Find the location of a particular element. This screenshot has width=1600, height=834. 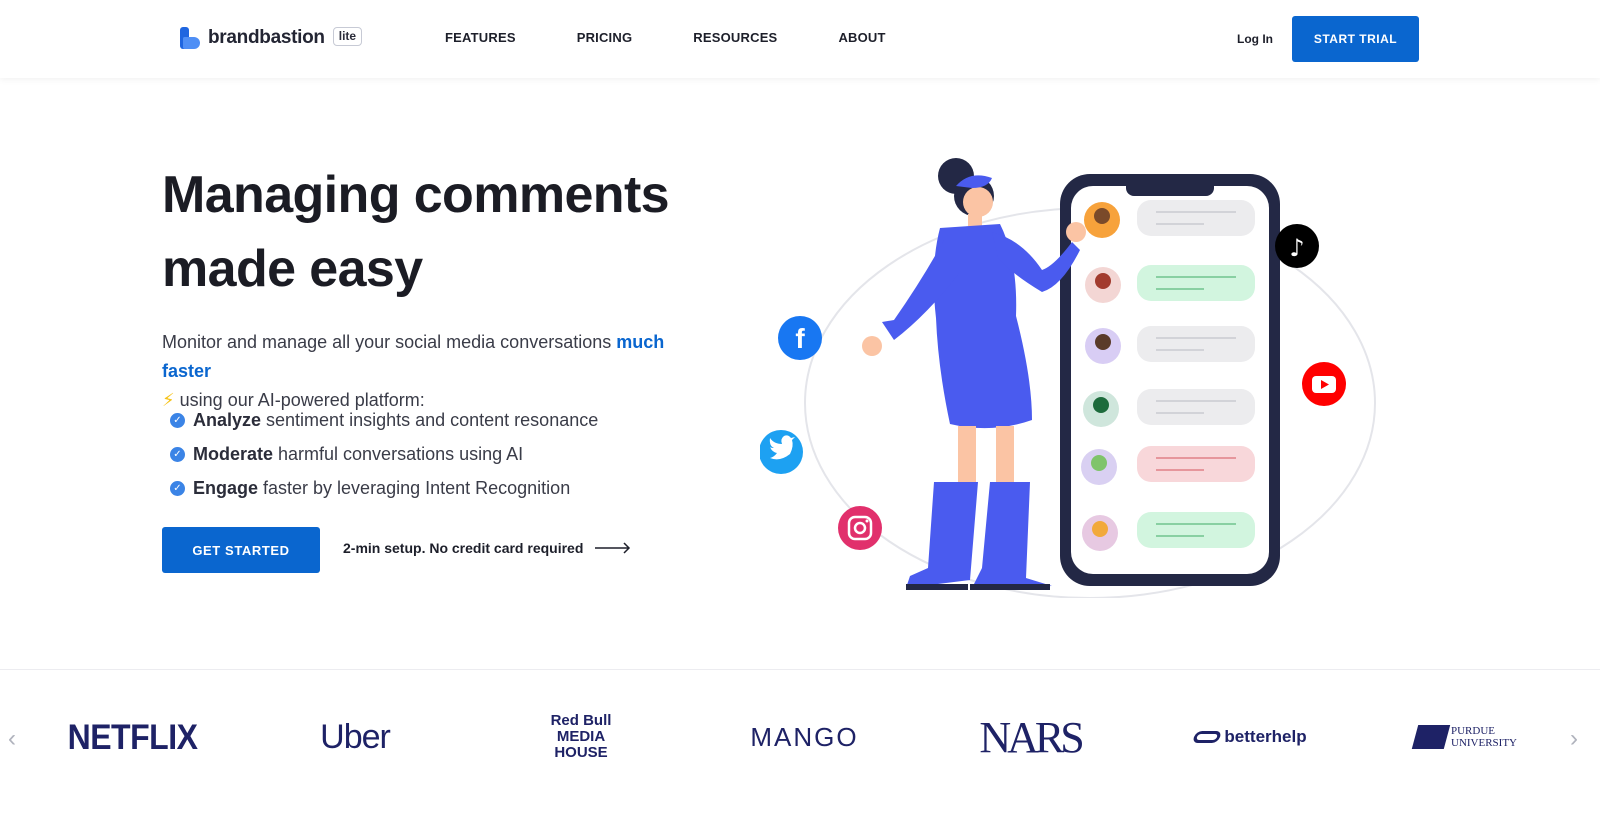

facebook-icon: f is located at coordinates (800, 338).